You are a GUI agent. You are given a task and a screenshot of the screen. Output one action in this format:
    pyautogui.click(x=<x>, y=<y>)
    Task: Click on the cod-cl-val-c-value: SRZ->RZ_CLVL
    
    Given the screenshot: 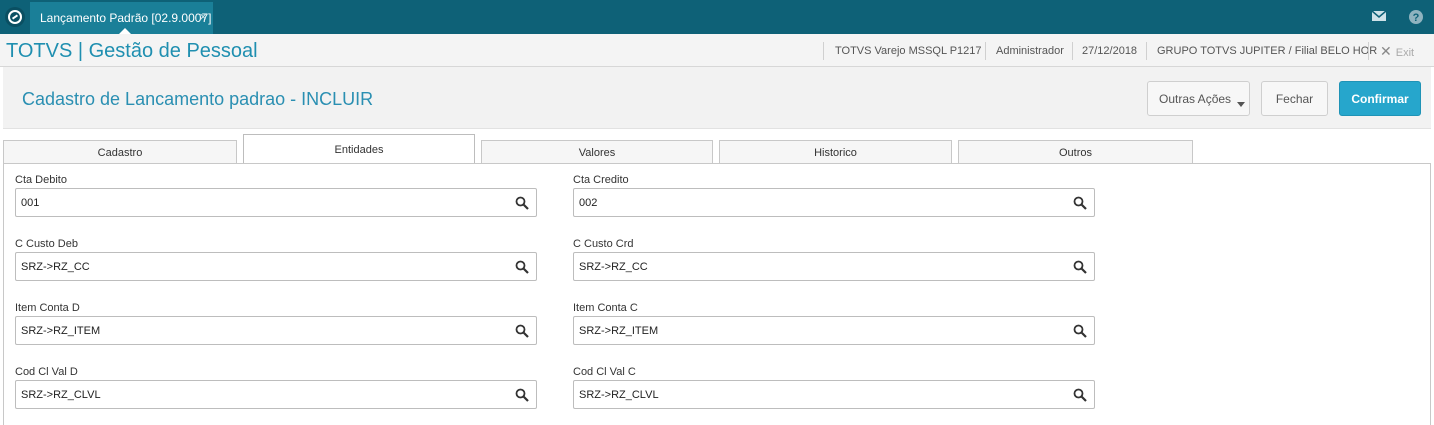 What is the action you would take?
    pyautogui.click(x=619, y=395)
    